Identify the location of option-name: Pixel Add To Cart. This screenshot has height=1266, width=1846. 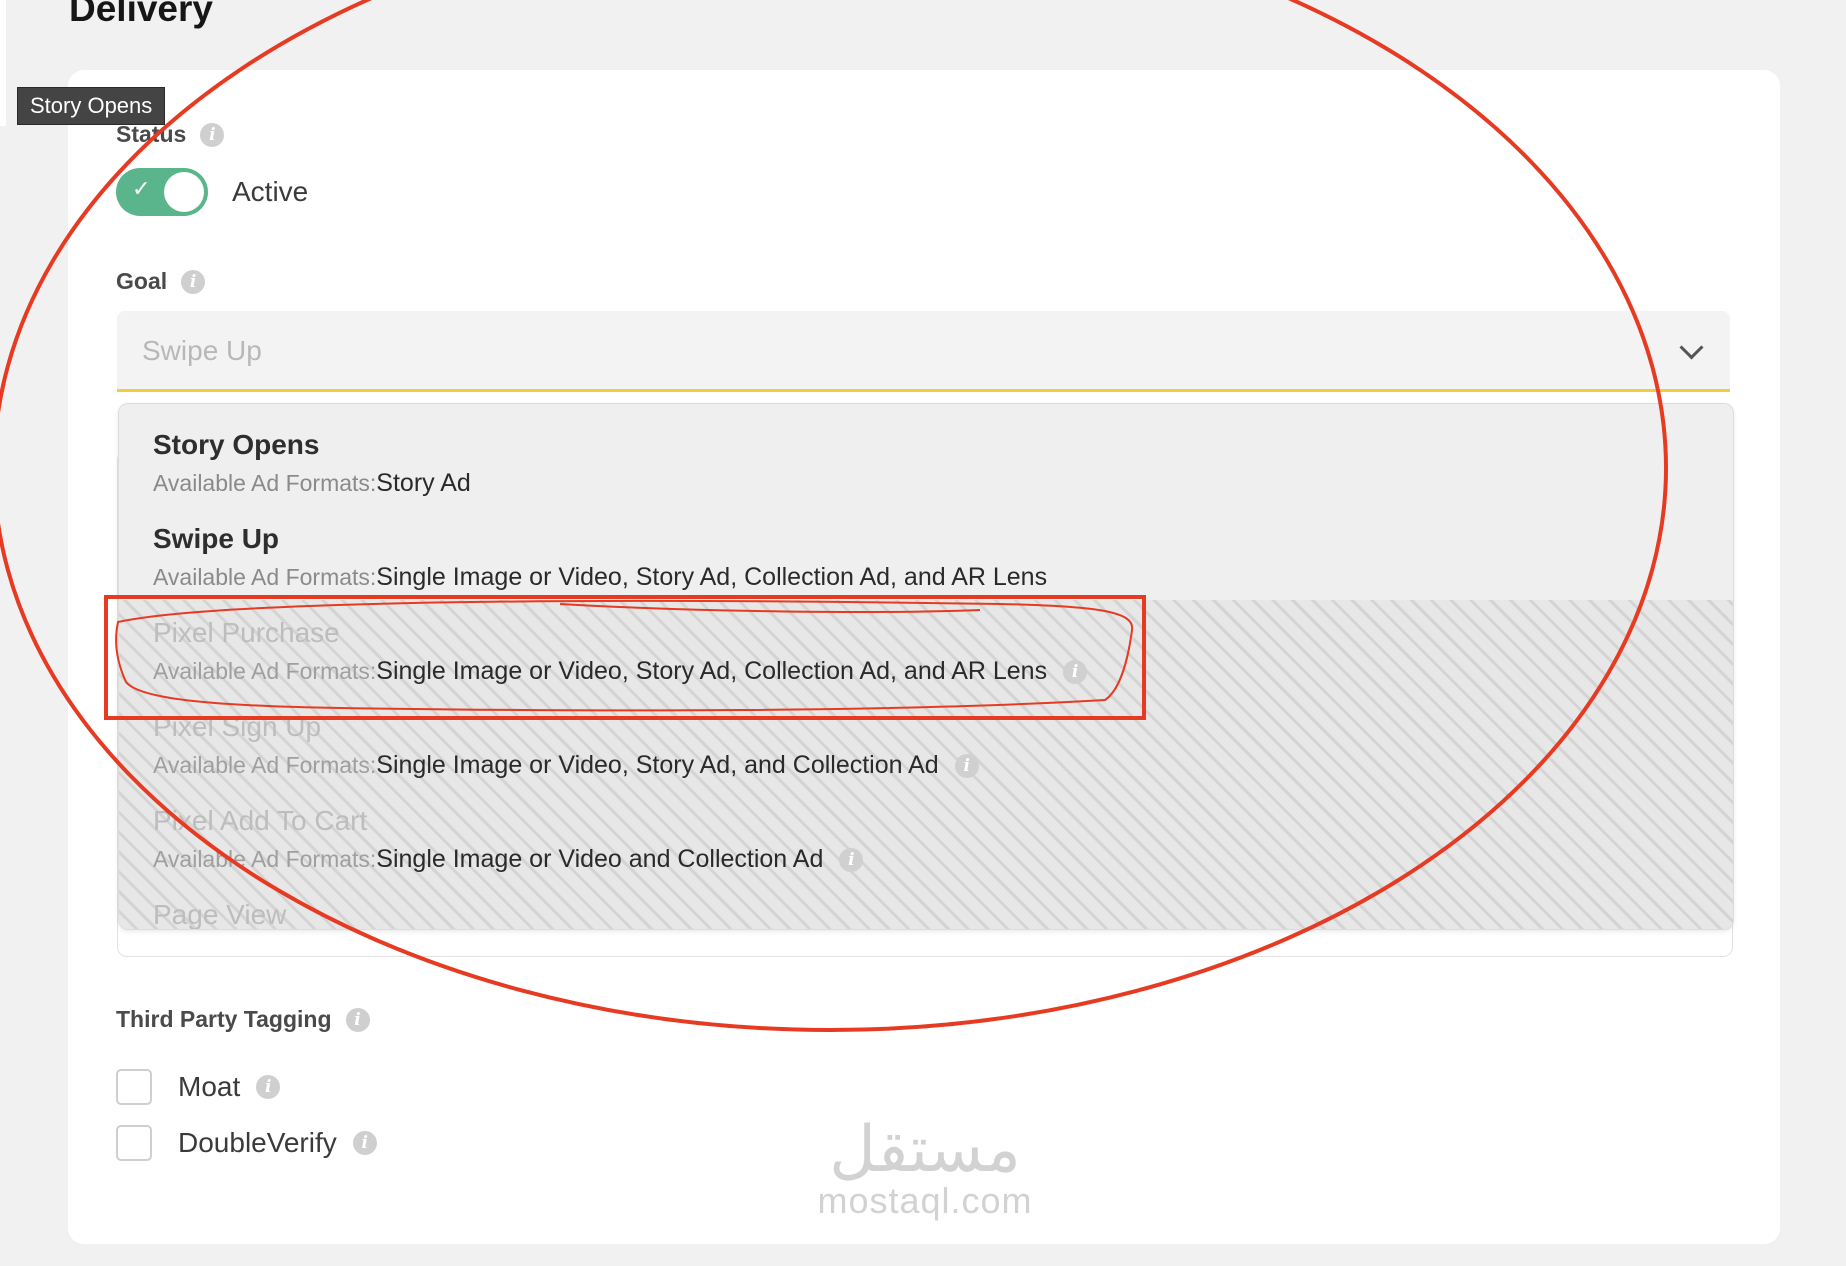
(260, 820).